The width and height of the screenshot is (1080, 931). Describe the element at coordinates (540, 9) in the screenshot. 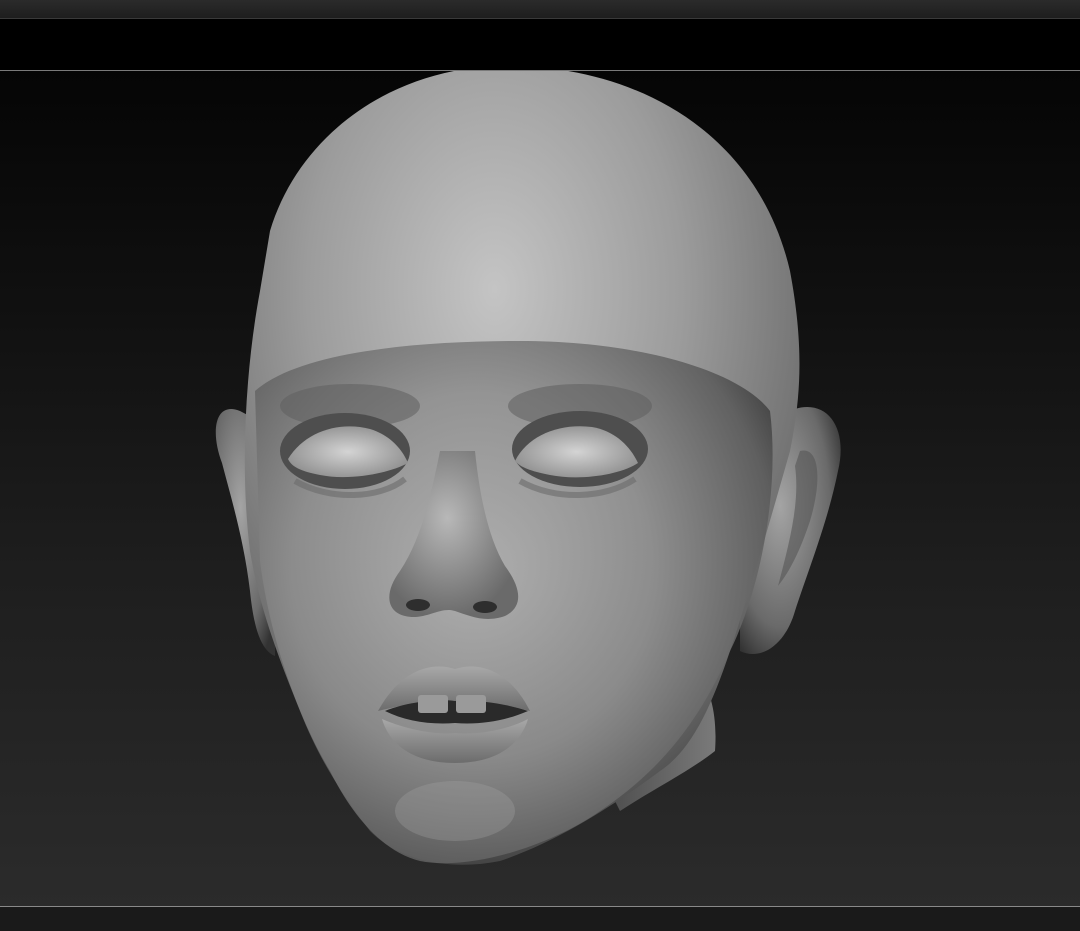

I see `top-menu-bar` at that location.